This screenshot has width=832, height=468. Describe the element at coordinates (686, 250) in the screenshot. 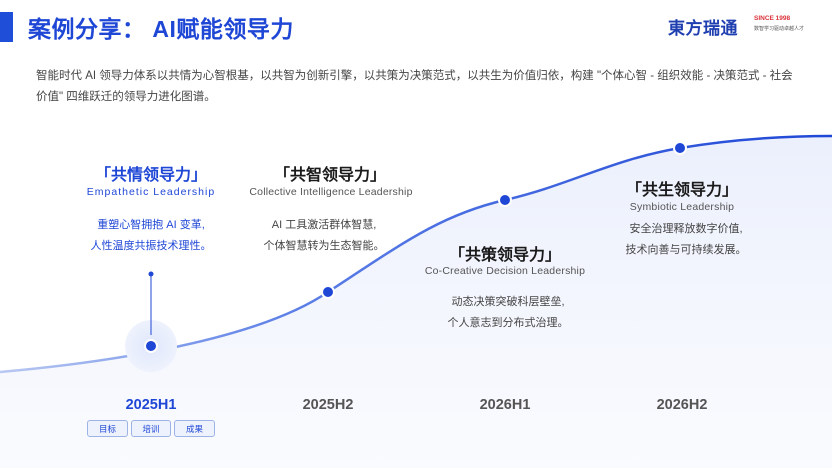

I see `stage-desc-symbiotic-2: 技术向善与可持续发展。` at that location.